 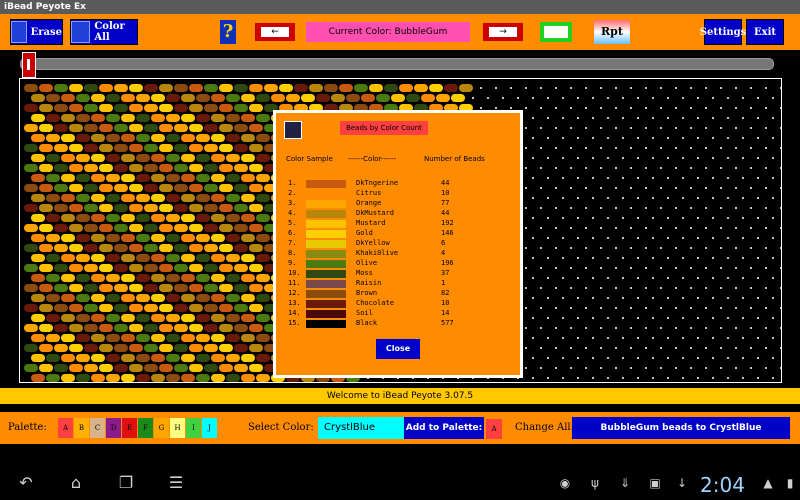 I want to click on color-all-button: Color All, so click(x=104, y=32).